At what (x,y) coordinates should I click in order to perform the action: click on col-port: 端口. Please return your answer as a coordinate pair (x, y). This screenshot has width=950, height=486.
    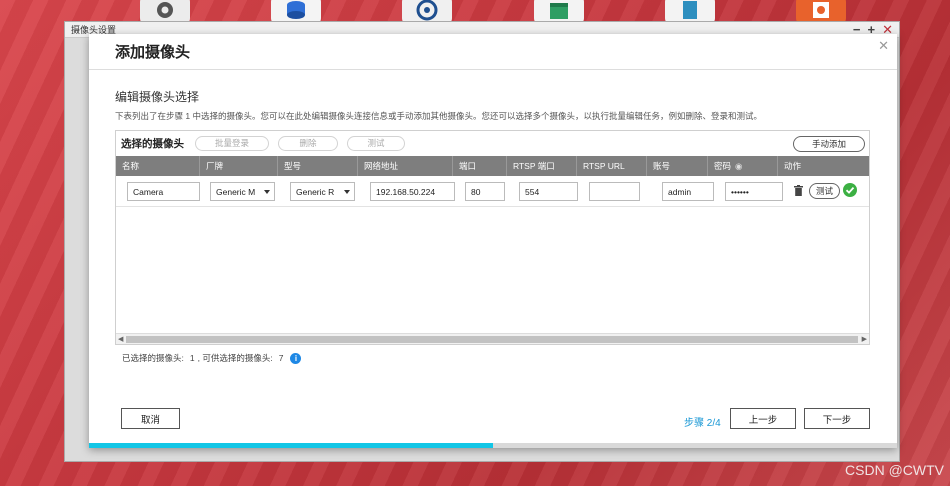
    Looking at the image, I should click on (480, 166).